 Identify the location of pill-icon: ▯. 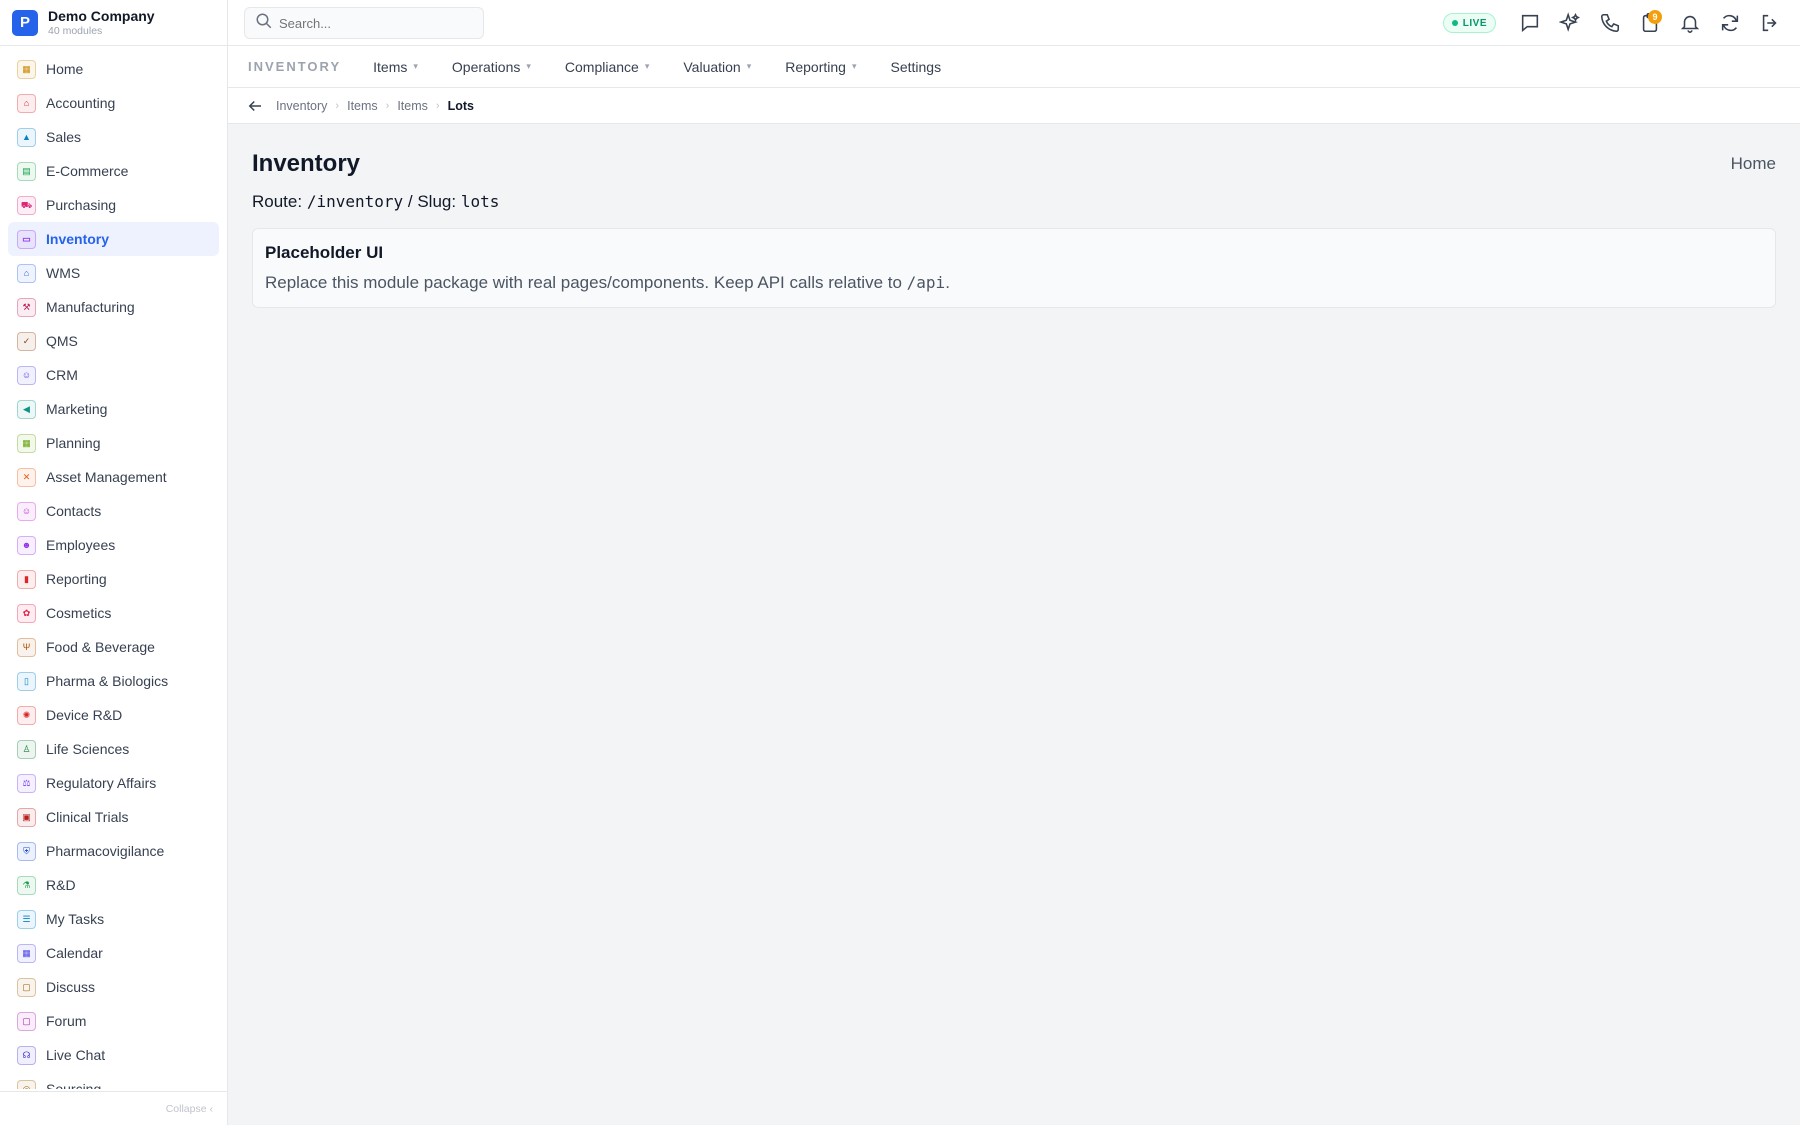
(26, 681).